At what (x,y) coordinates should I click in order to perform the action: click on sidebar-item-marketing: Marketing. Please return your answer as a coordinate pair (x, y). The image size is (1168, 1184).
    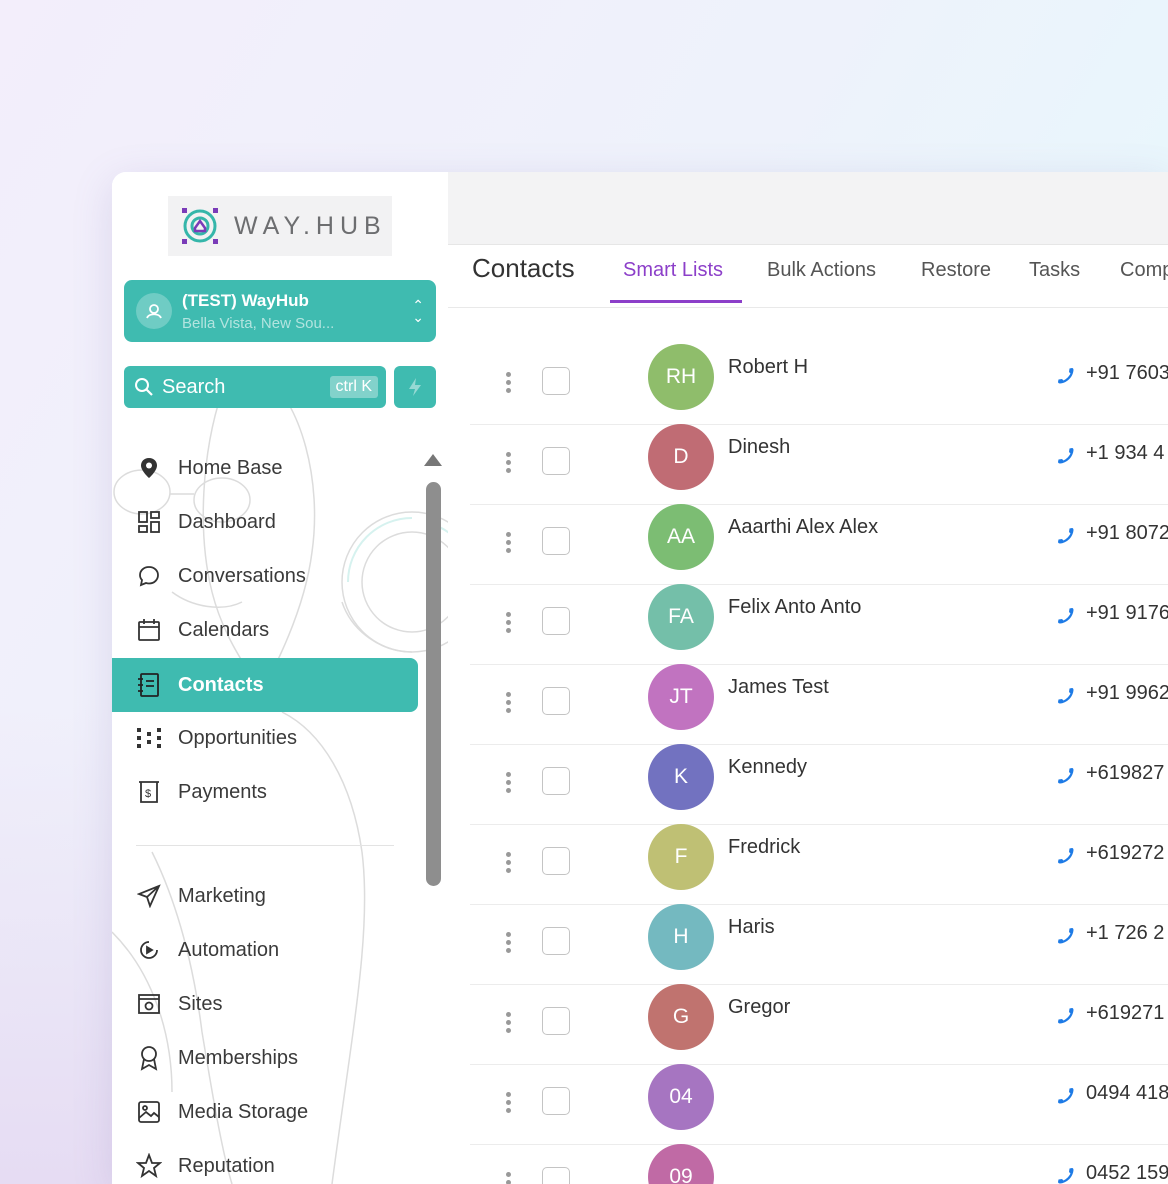
    Looking at the image, I should click on (265, 896).